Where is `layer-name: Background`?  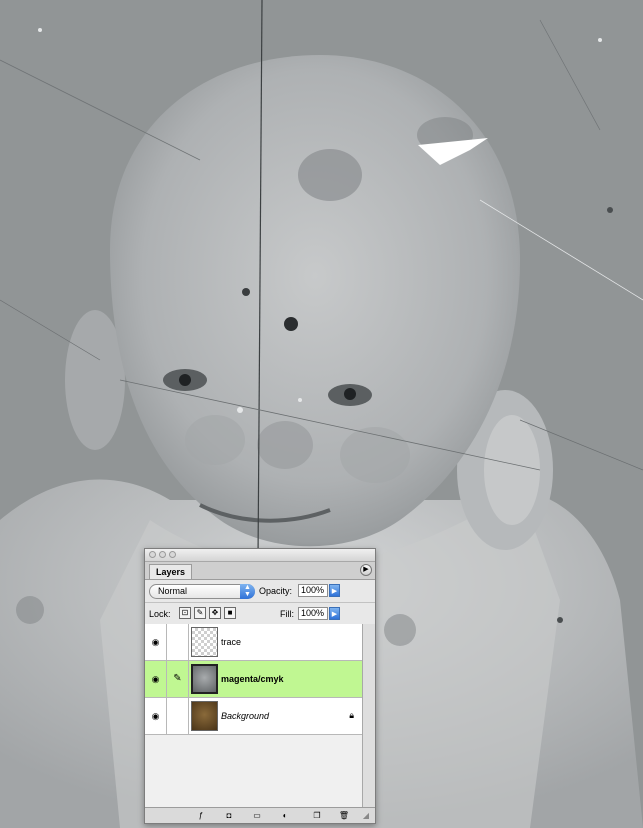
layer-name: Background is located at coordinates (245, 716).